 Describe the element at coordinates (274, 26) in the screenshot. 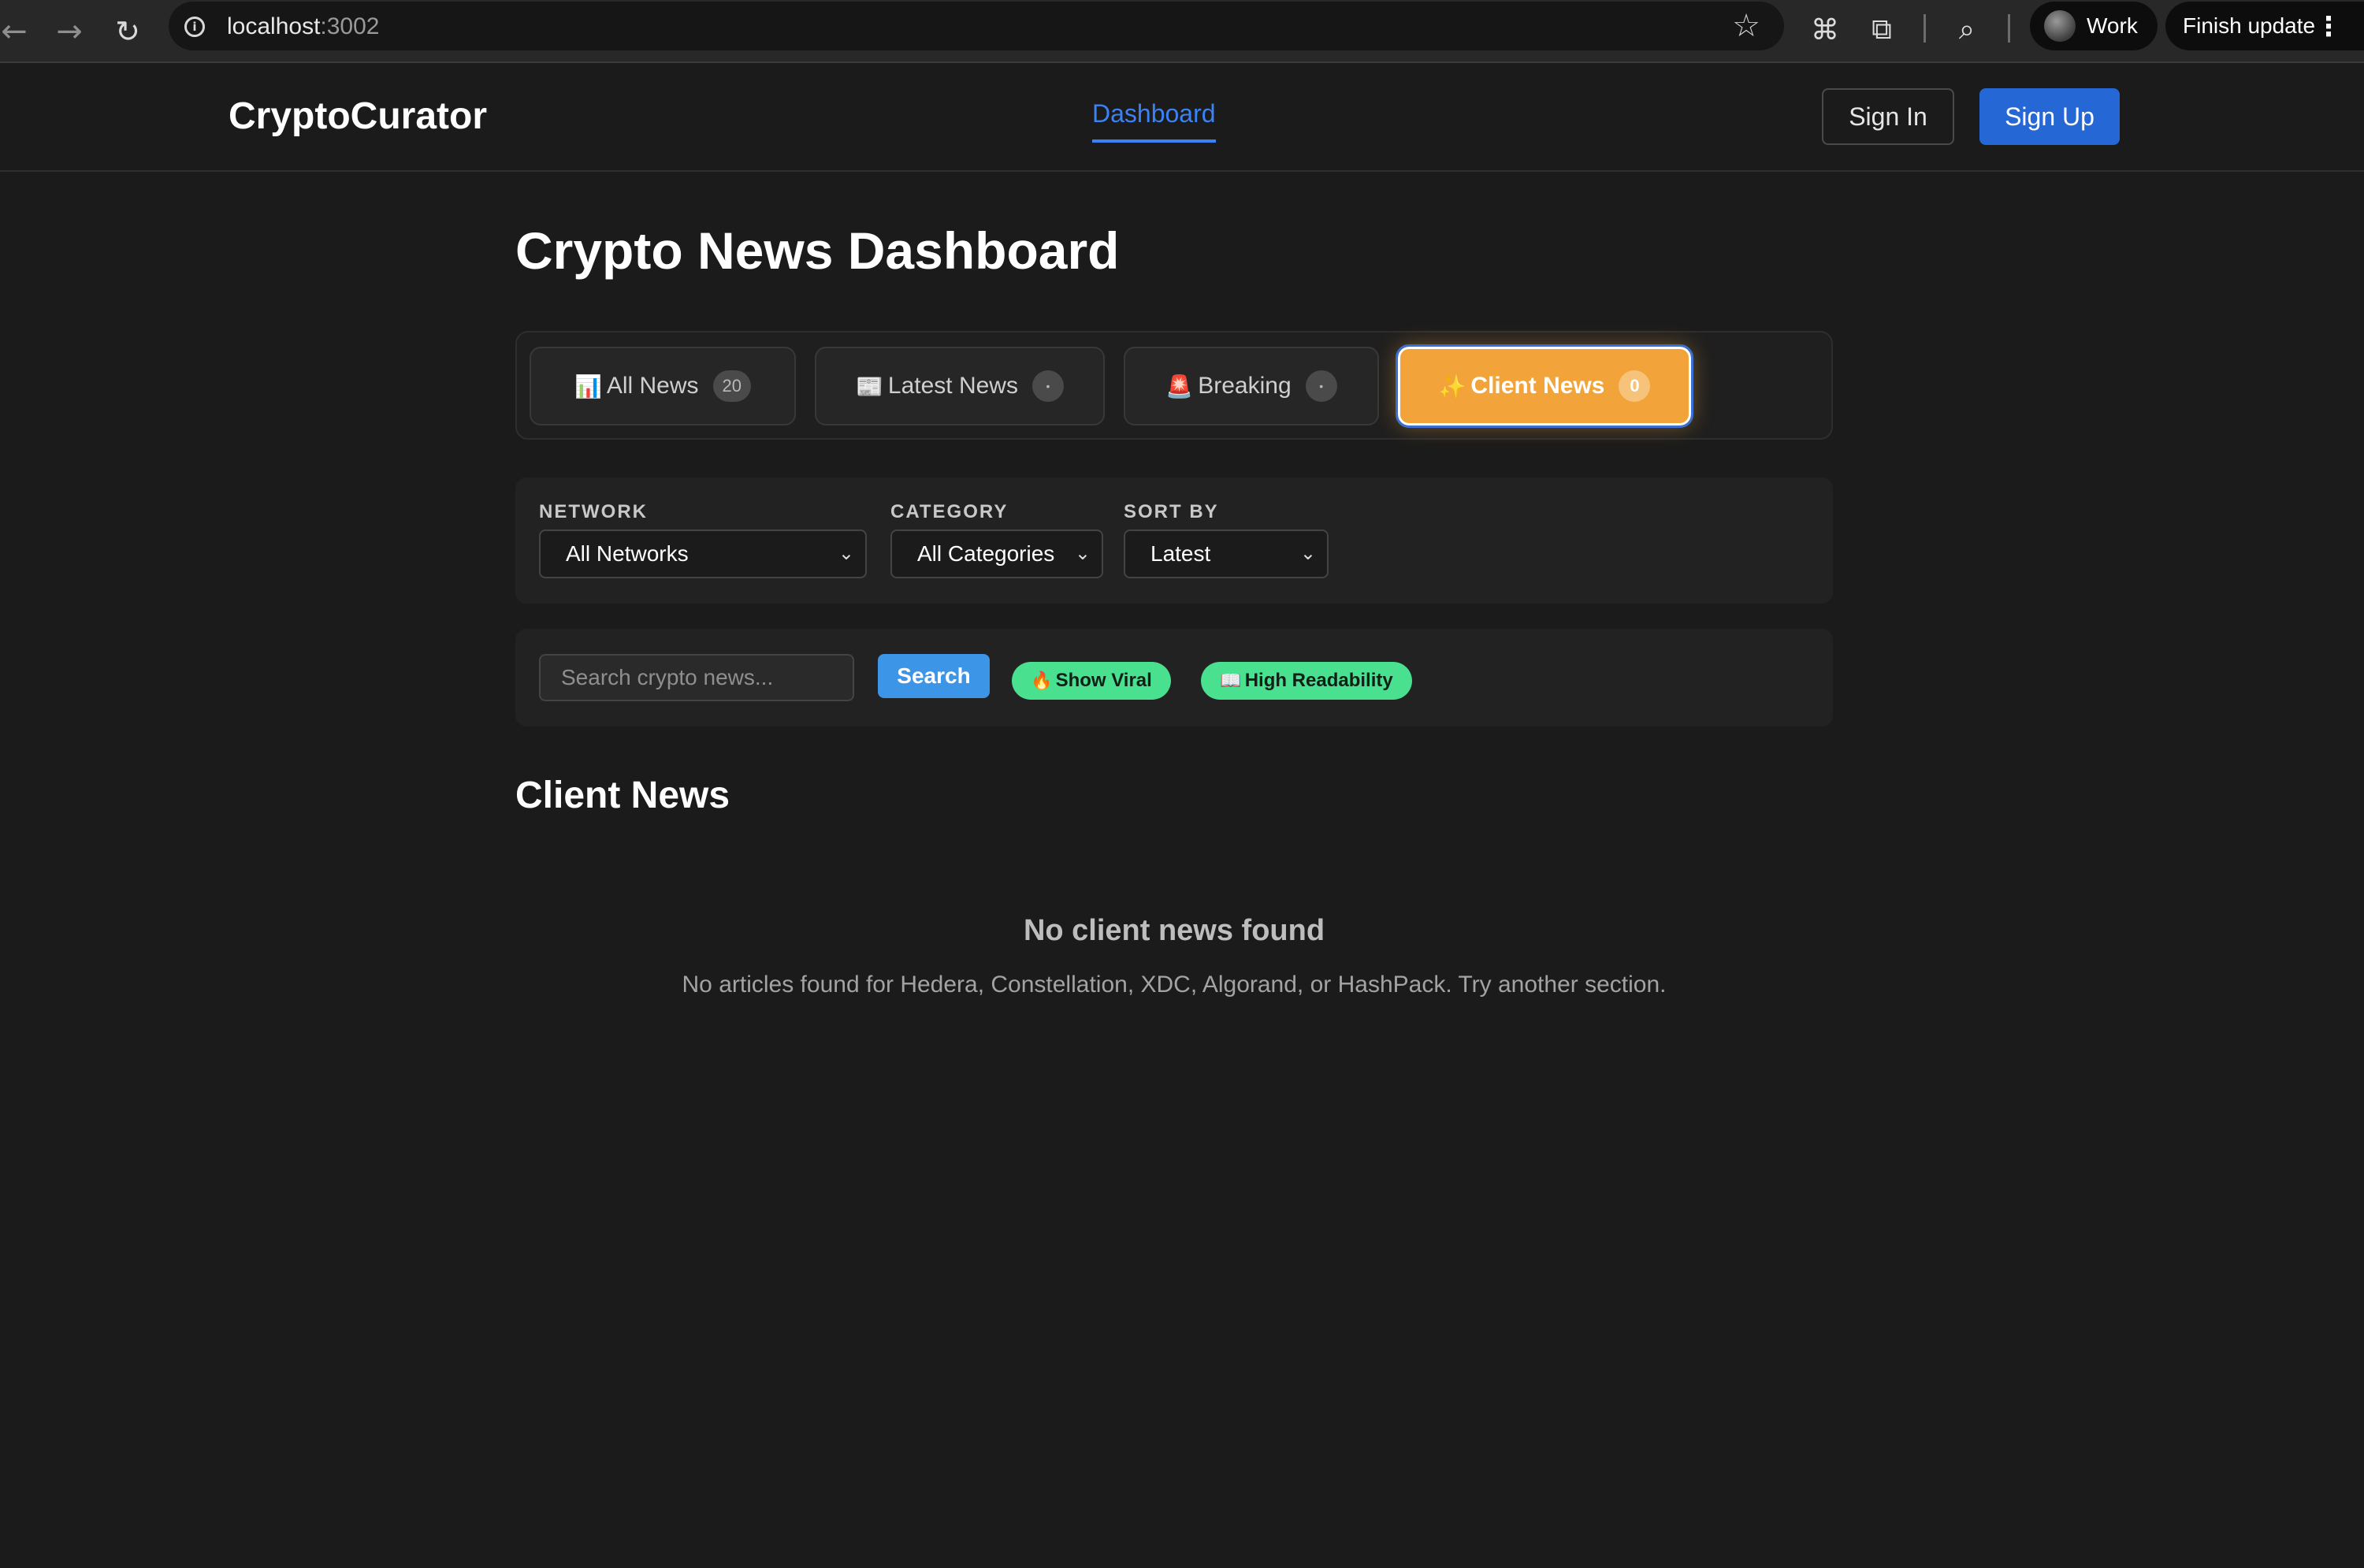

I see `url-host: localhost` at that location.